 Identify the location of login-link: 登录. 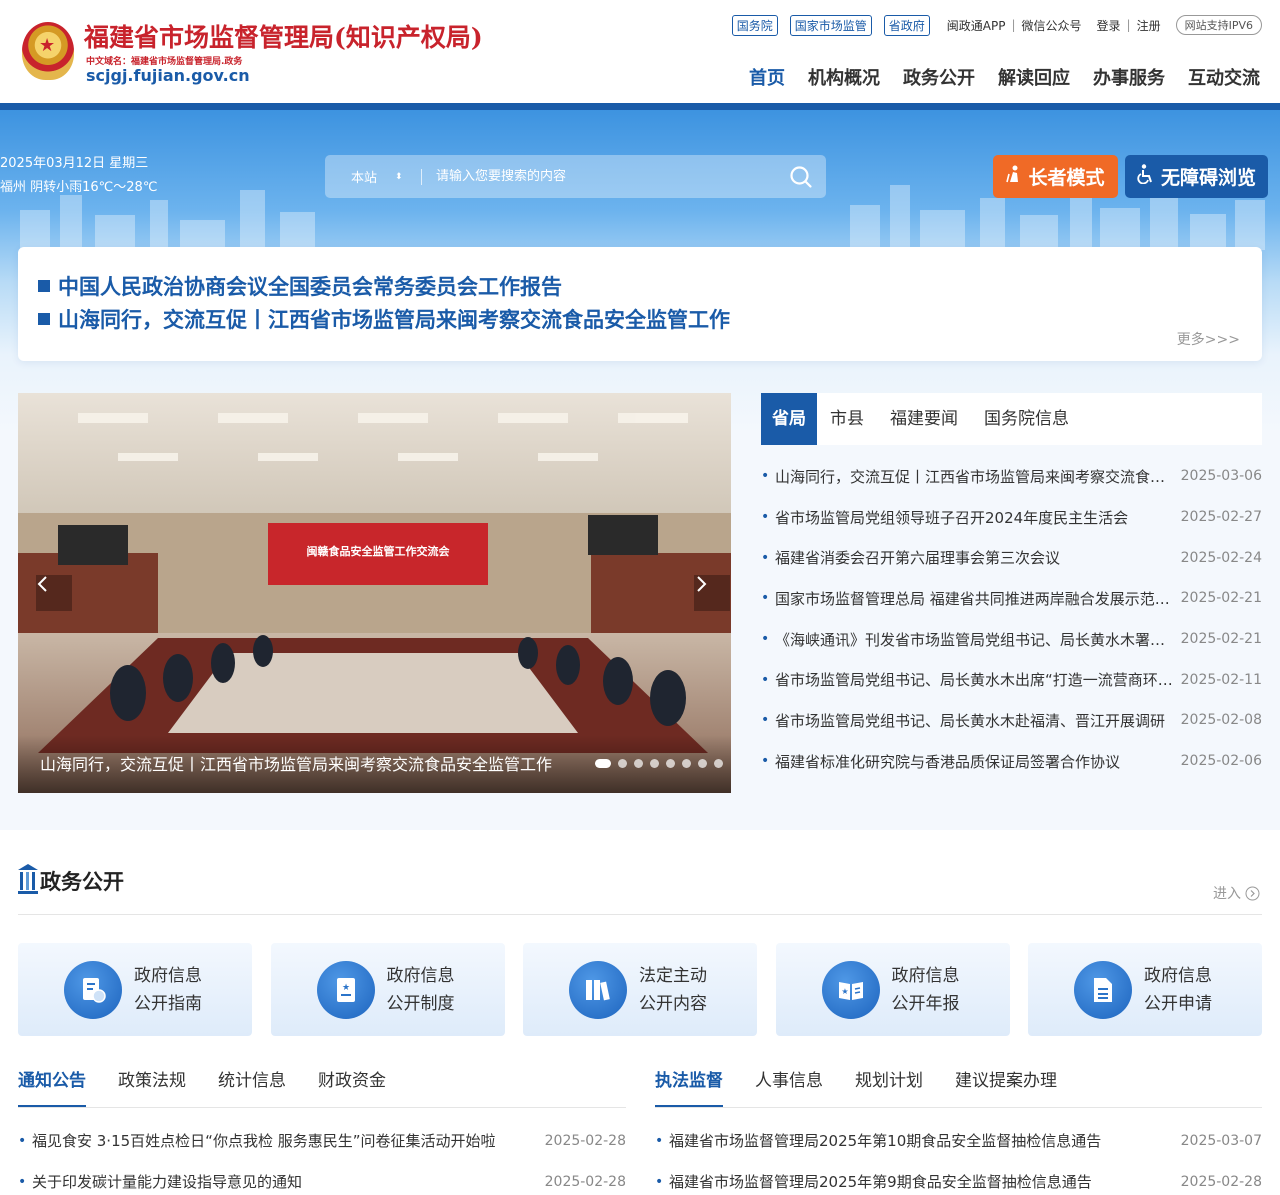
(1109, 25).